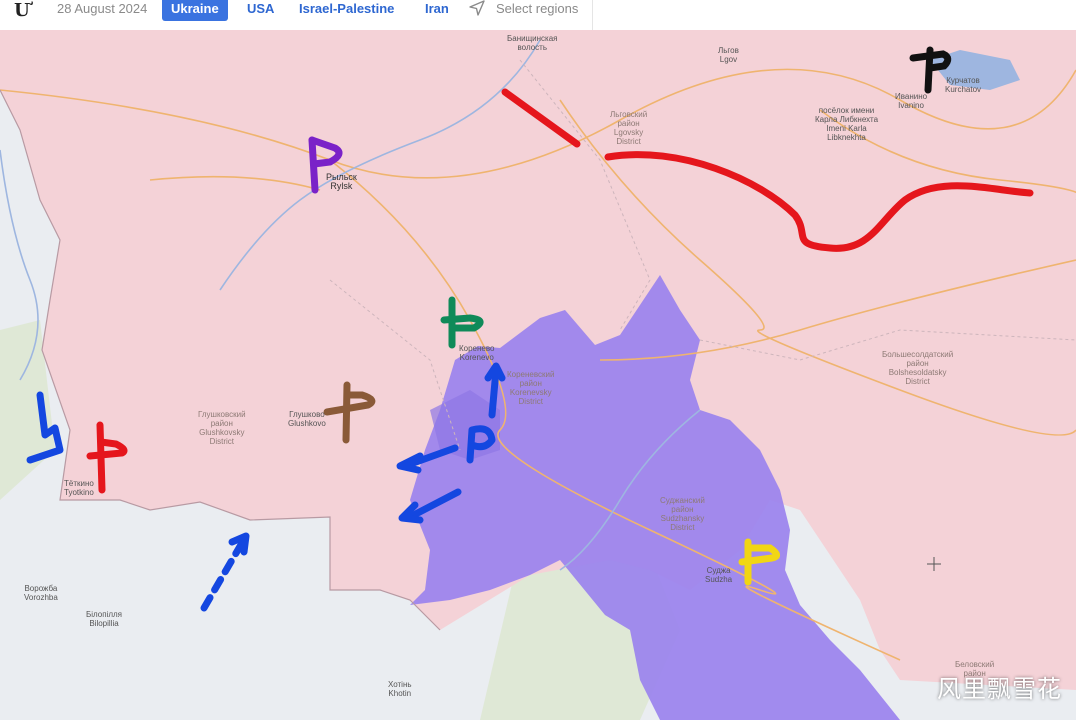 Image resolution: width=1076 pixels, height=720 pixels. I want to click on navigation-arrow-icon, so click(477, 8).